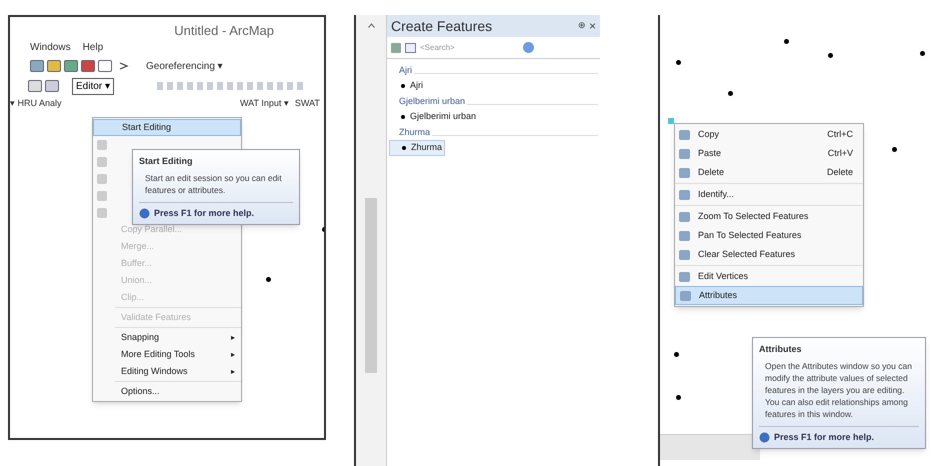 This screenshot has height=466, width=932. I want to click on tooltip-text: Start an edit session so you can edit features or attributes., so click(213, 184).